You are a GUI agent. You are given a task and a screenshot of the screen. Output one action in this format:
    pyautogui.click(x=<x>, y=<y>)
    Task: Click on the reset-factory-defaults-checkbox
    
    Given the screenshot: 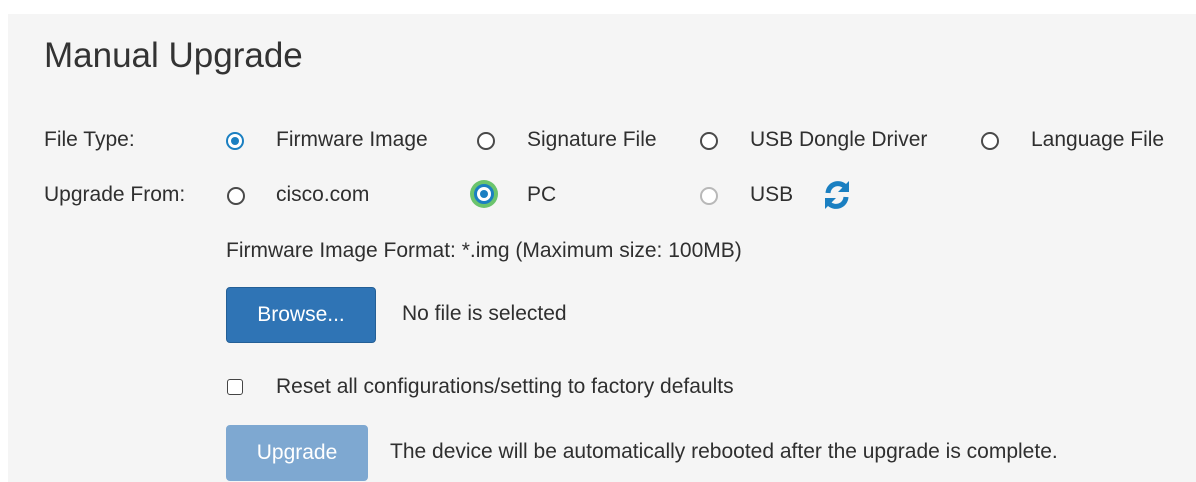 What is the action you would take?
    pyautogui.click(x=235, y=387)
    